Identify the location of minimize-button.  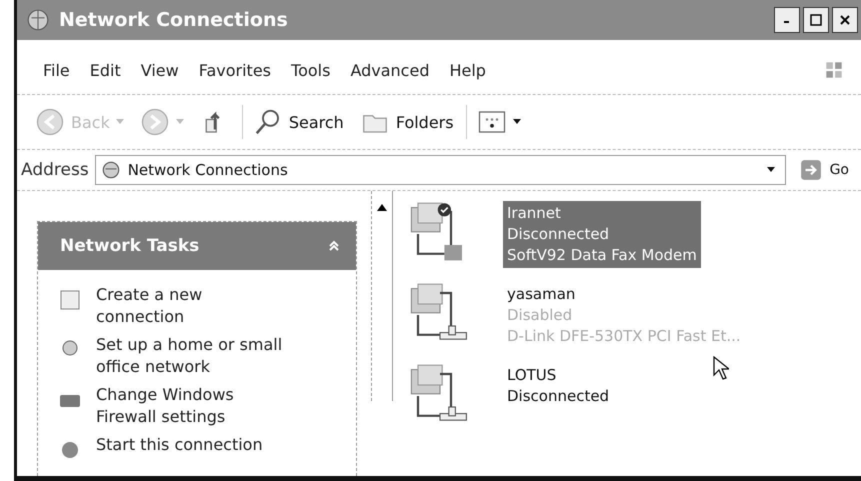
(787, 20).